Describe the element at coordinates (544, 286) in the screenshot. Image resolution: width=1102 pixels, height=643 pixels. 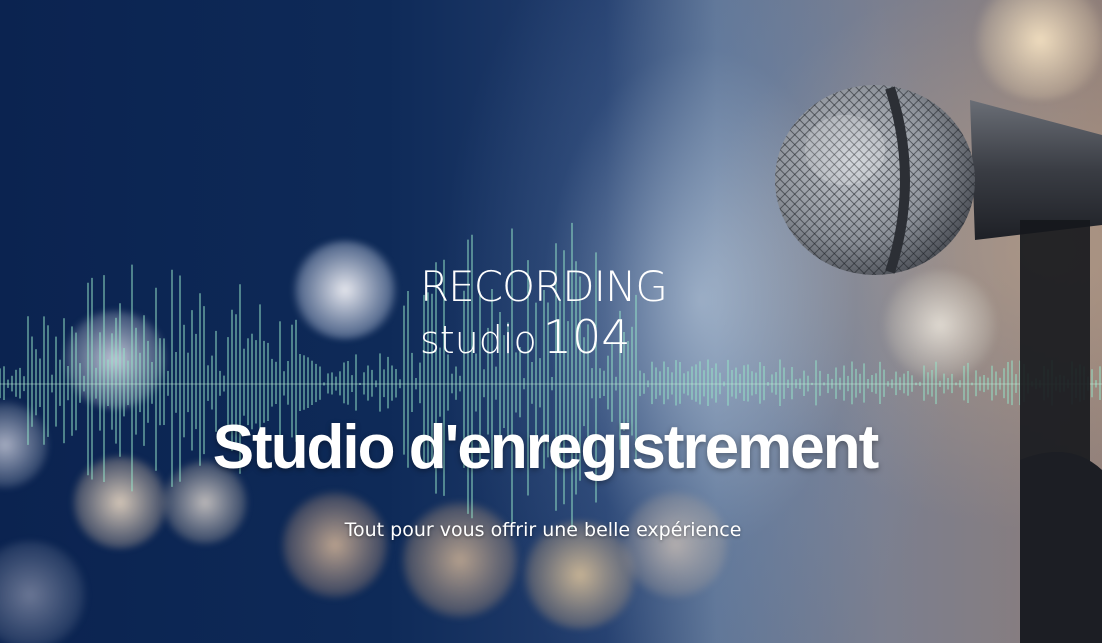
I see `logo-recording-text: RECORDING` at that location.